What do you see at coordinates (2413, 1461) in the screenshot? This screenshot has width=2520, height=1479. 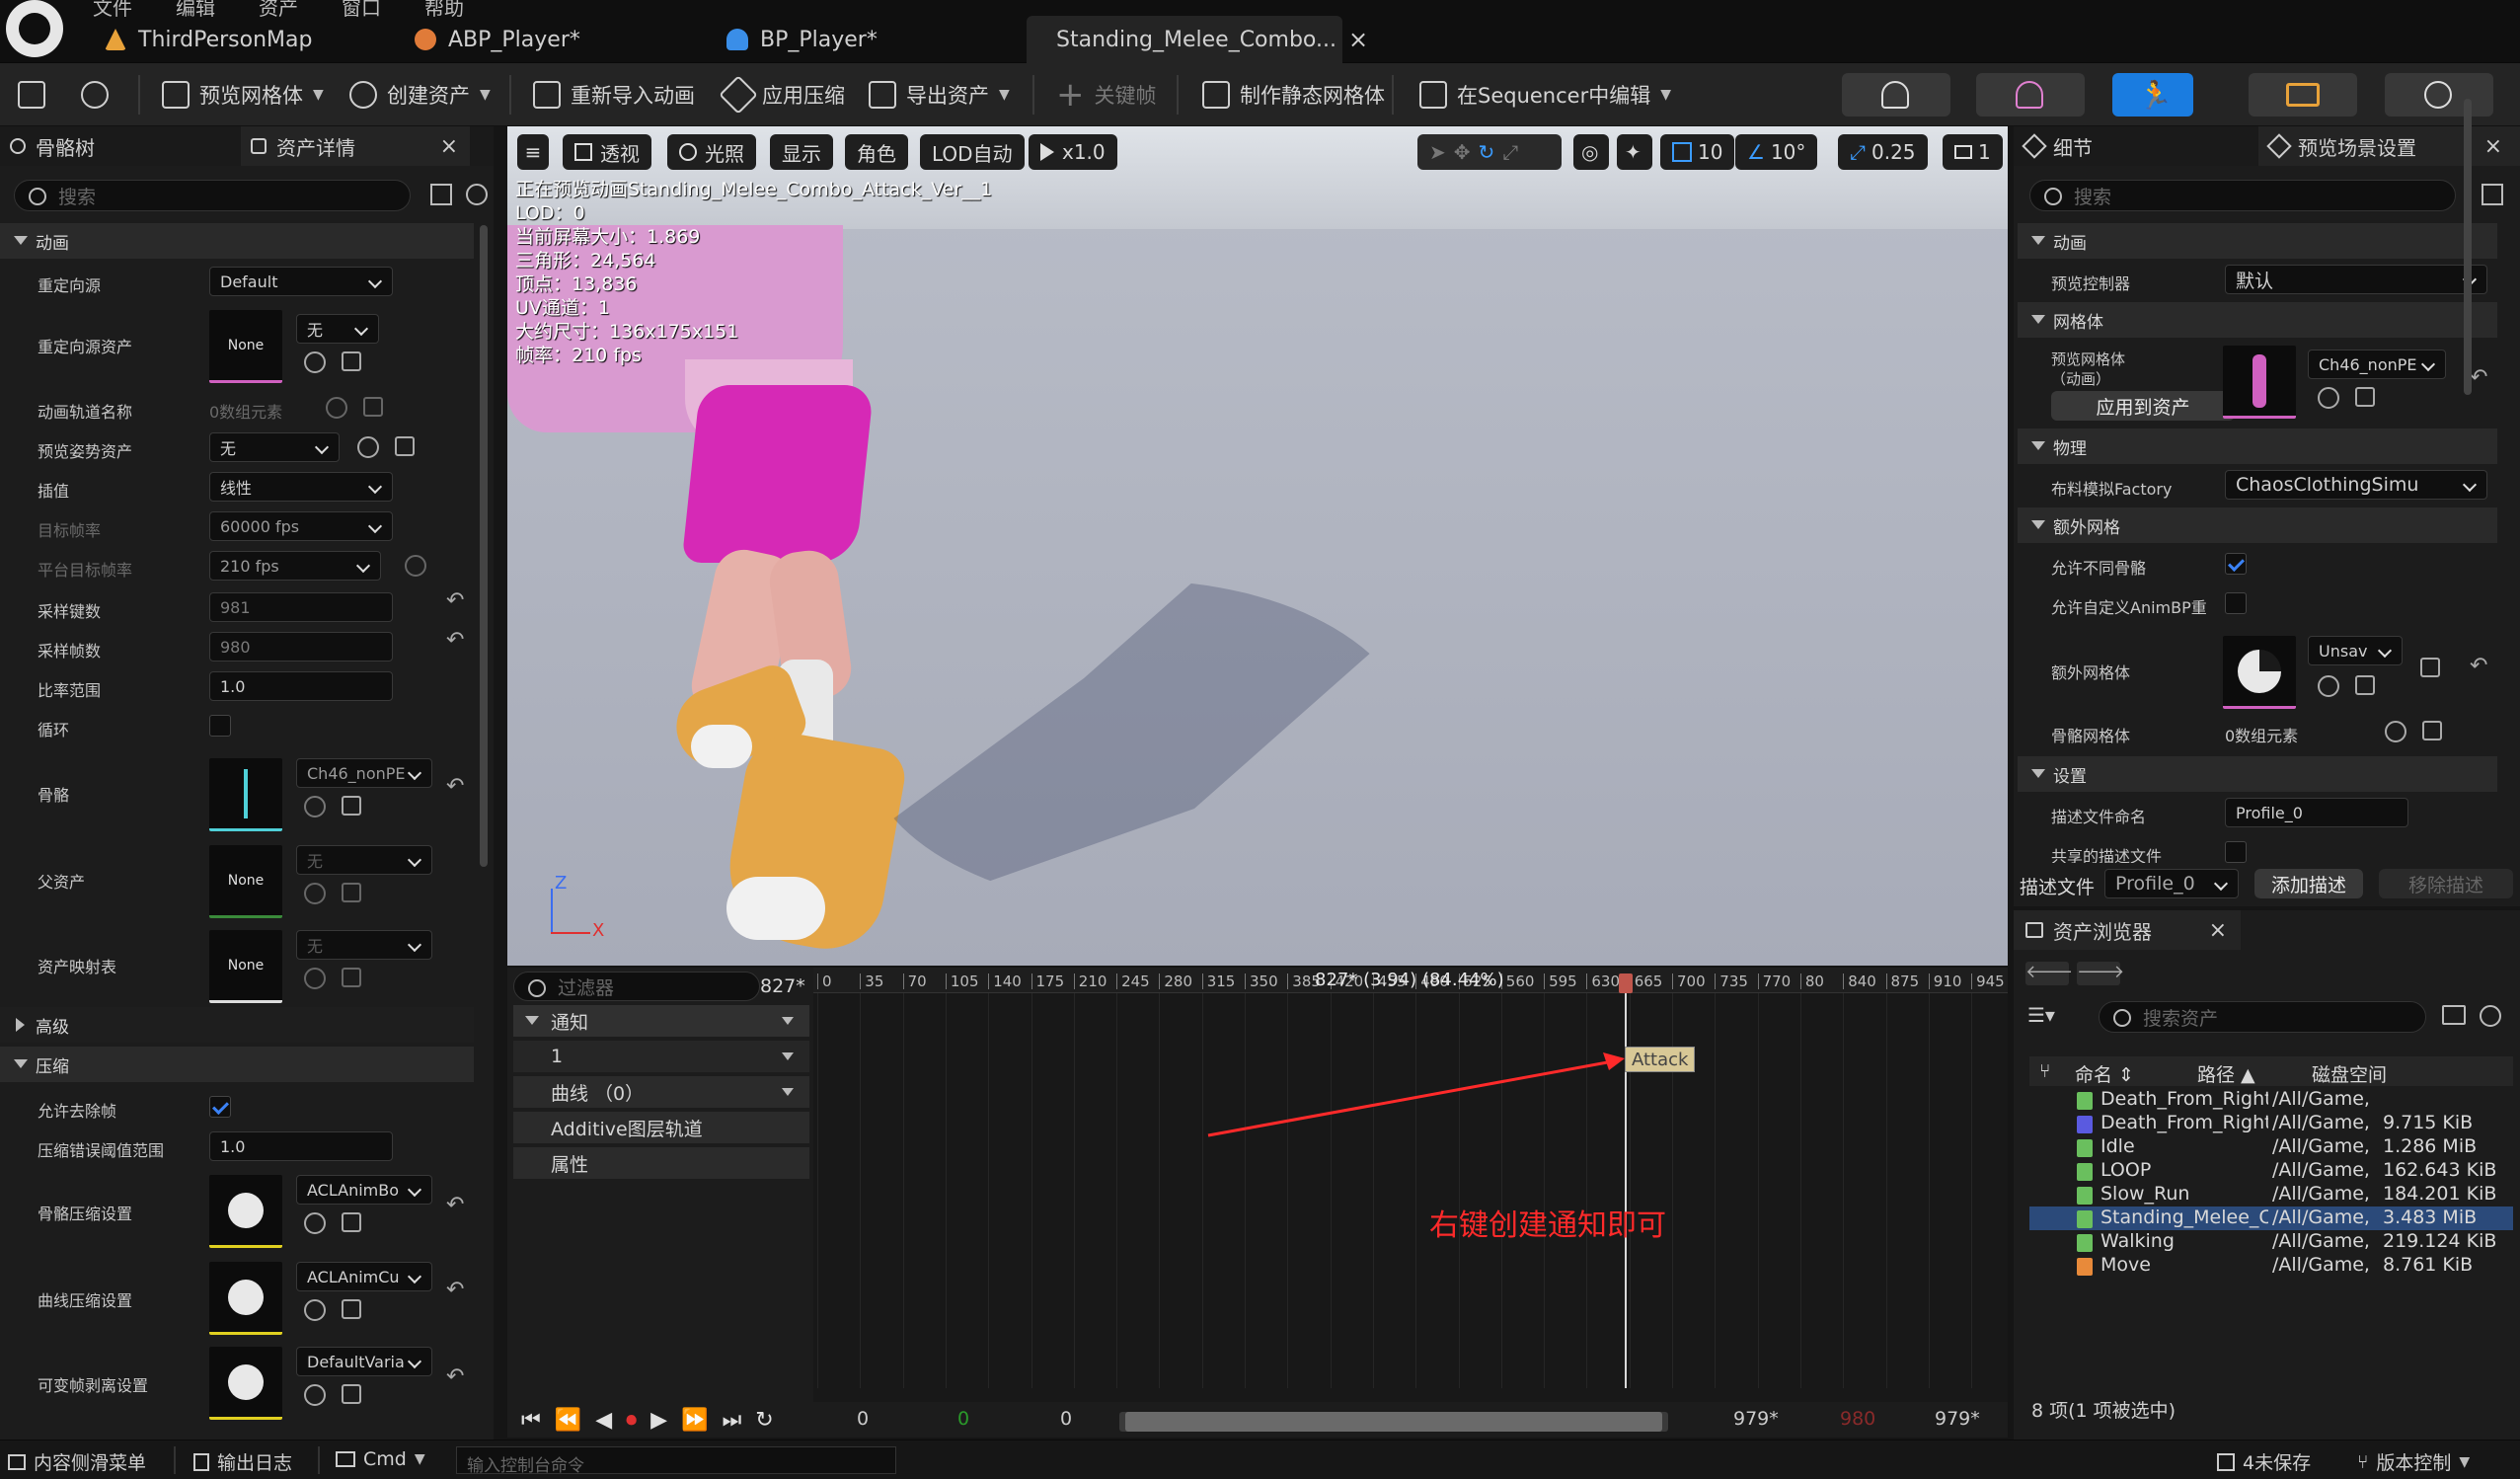 I see `source-control-button: ⑂ 版本控制 ▼` at bounding box center [2413, 1461].